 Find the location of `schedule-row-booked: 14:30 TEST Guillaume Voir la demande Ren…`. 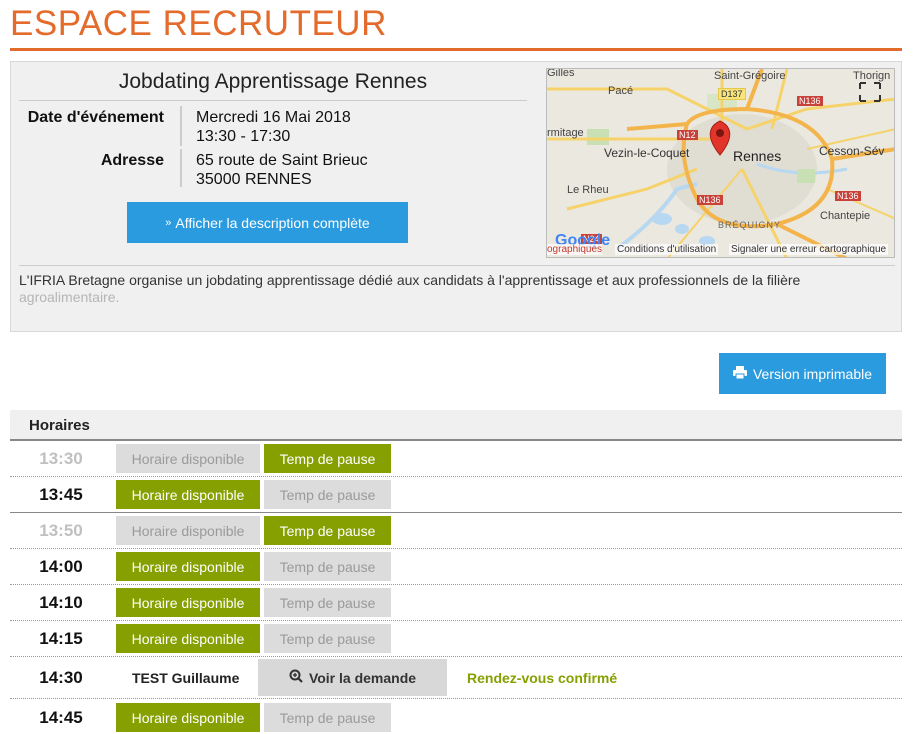

schedule-row-booked: 14:30 TEST Guillaume Voir la demande Ren… is located at coordinates (456, 678).